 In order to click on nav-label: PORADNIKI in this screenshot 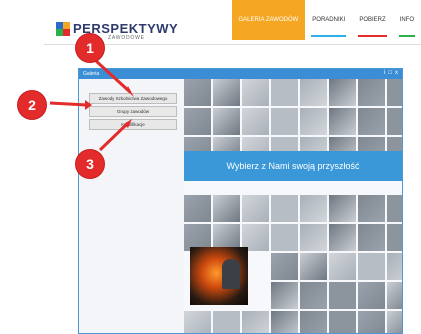, I will do `click(328, 20)`.